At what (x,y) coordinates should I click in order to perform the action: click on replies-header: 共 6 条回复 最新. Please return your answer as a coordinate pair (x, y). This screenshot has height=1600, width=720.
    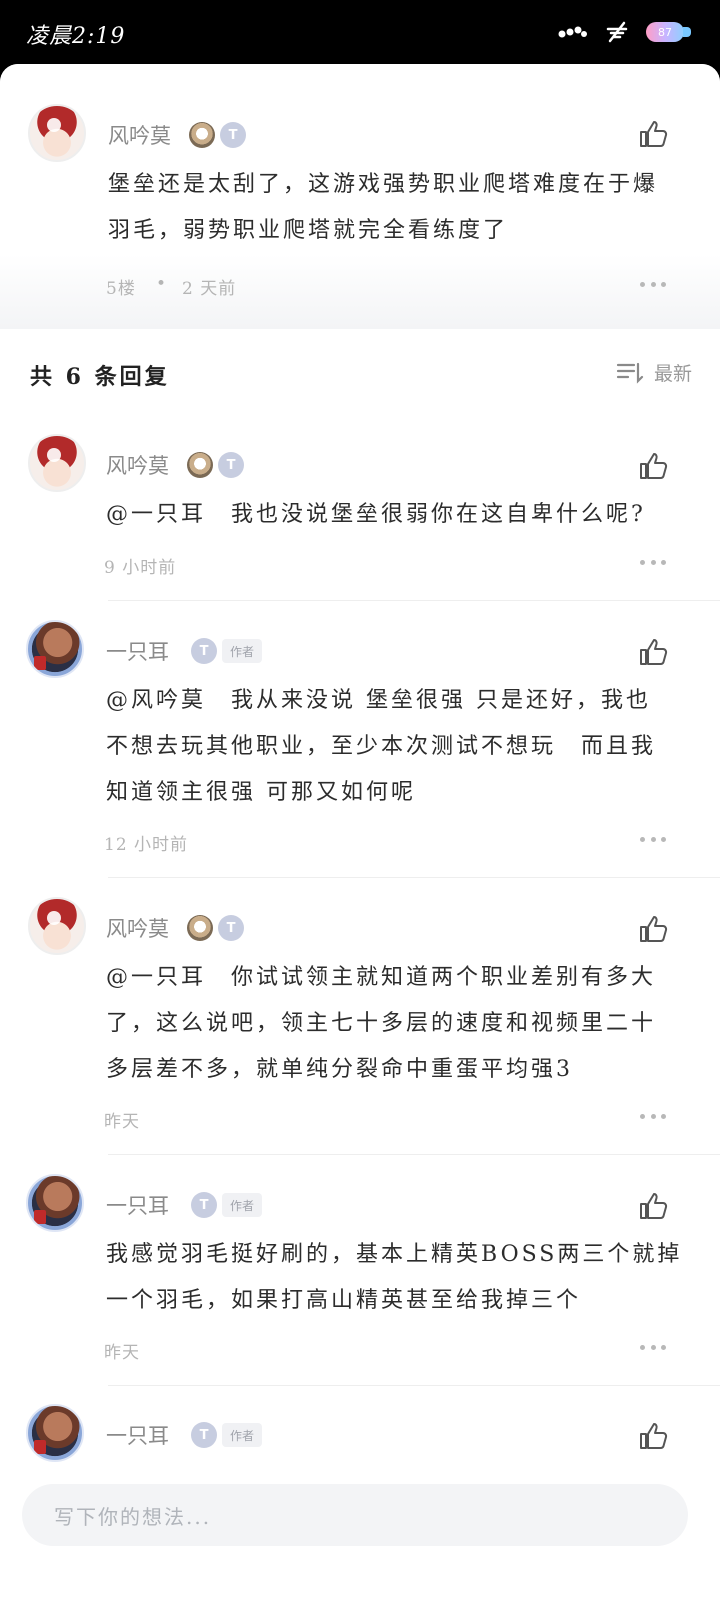
    Looking at the image, I should click on (360, 369).